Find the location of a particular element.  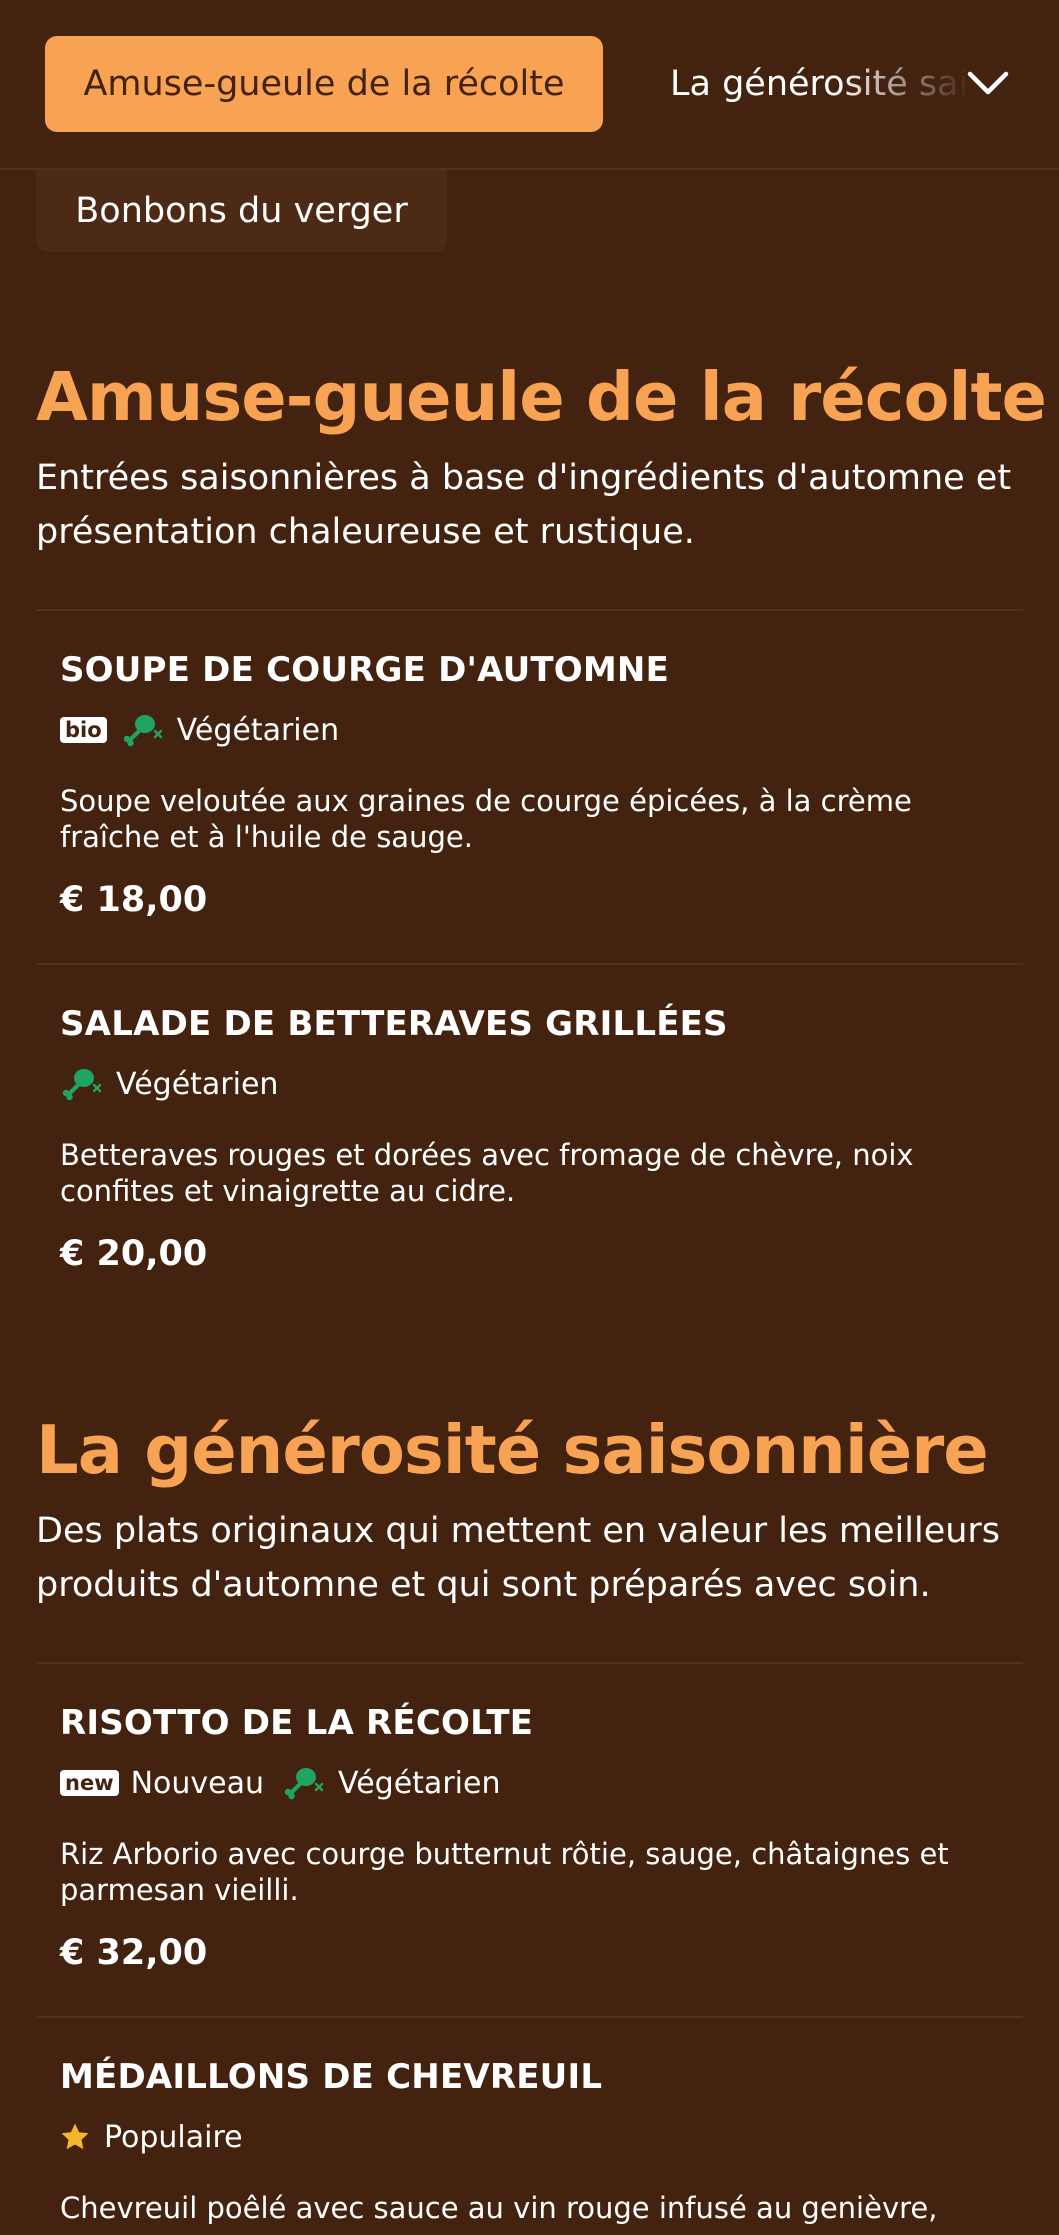

menu-item-name: SALADE DE BETTERAVES GRILLÉES is located at coordinates (394, 1024).